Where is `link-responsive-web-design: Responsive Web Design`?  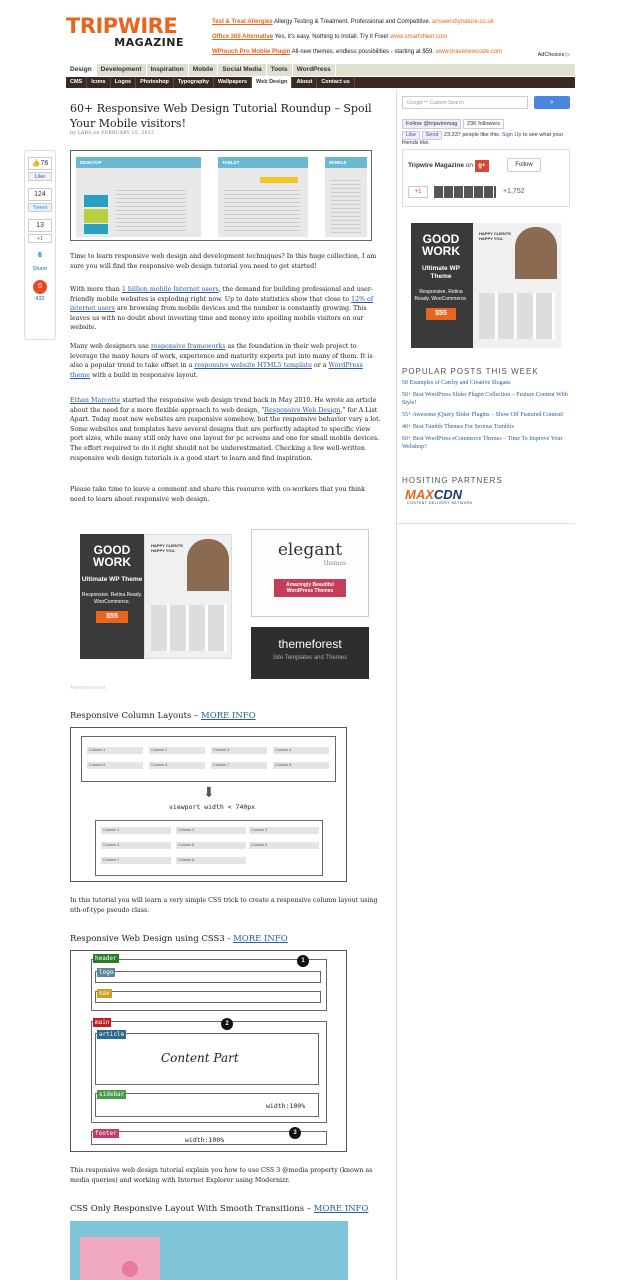
link-responsive-web-design: Responsive Web Design is located at coordinates (302, 410).